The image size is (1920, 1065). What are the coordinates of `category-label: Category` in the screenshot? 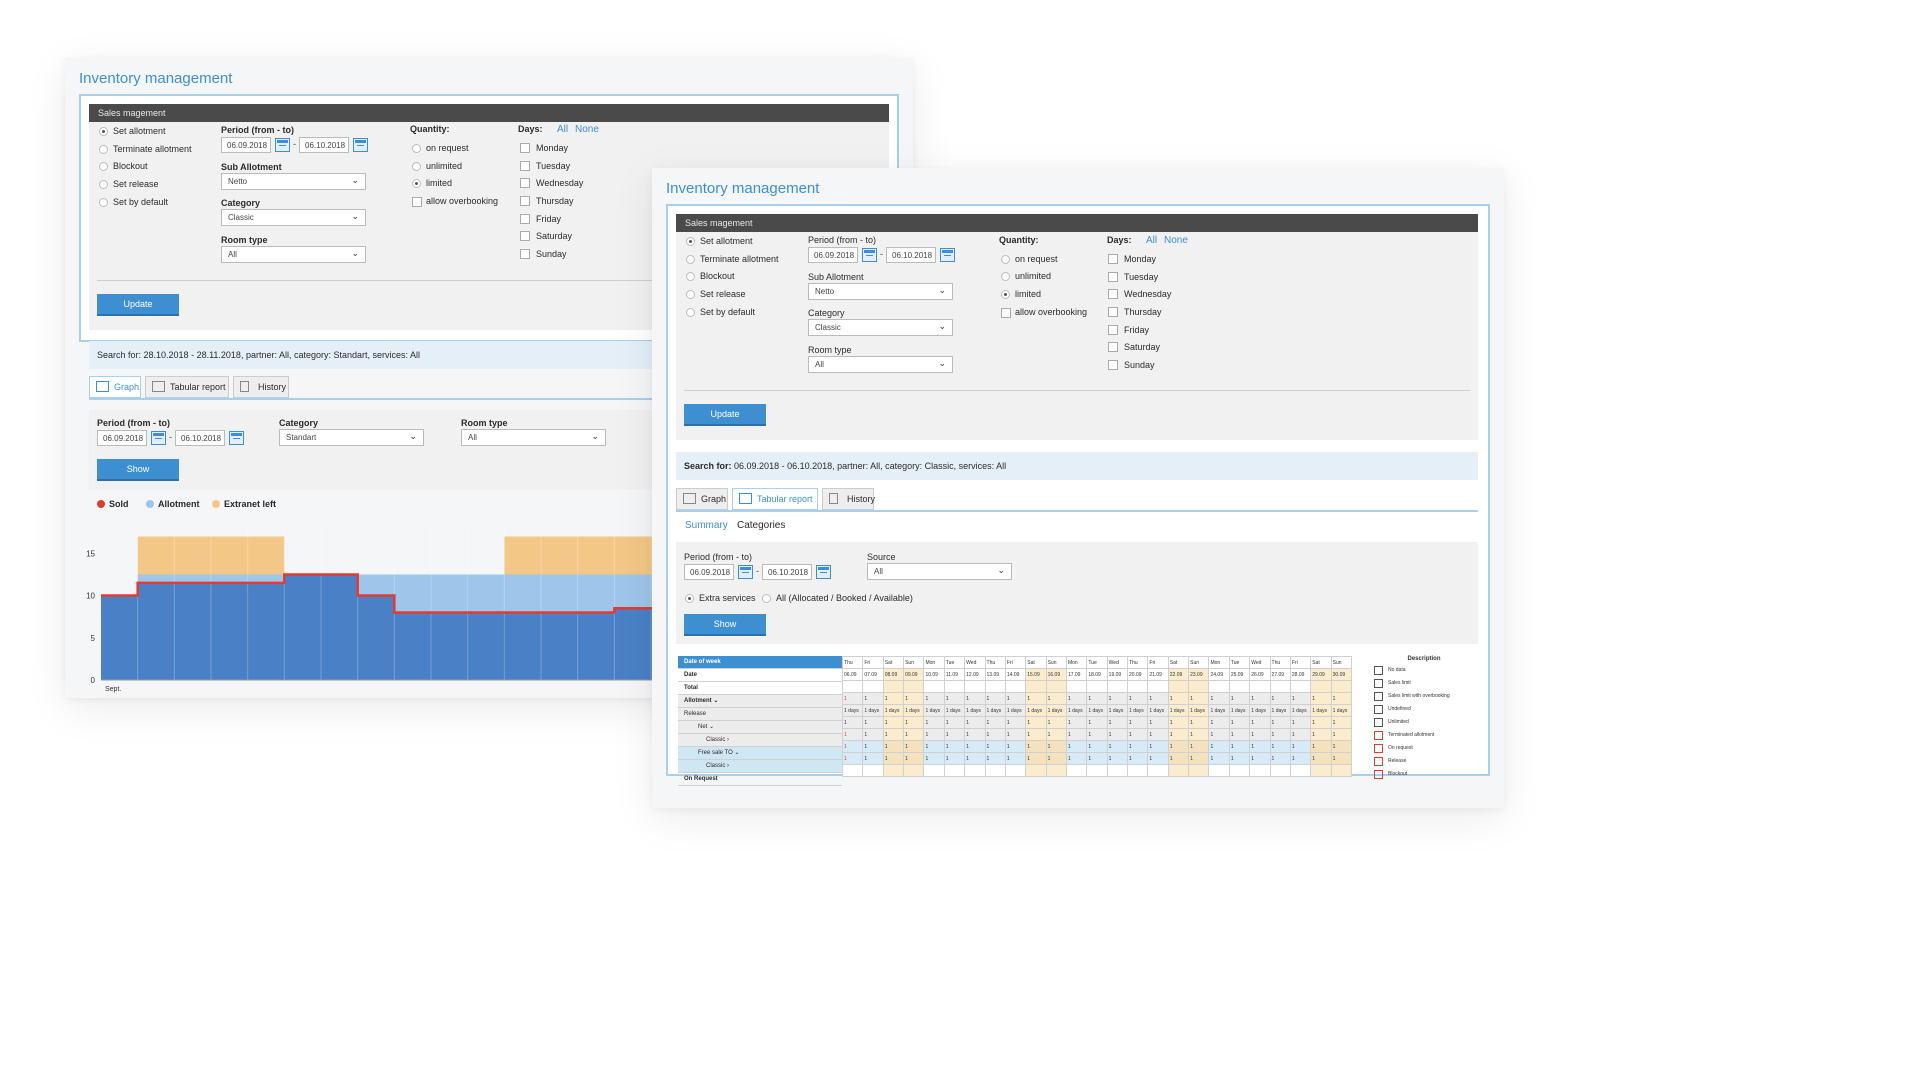 It's located at (826, 313).